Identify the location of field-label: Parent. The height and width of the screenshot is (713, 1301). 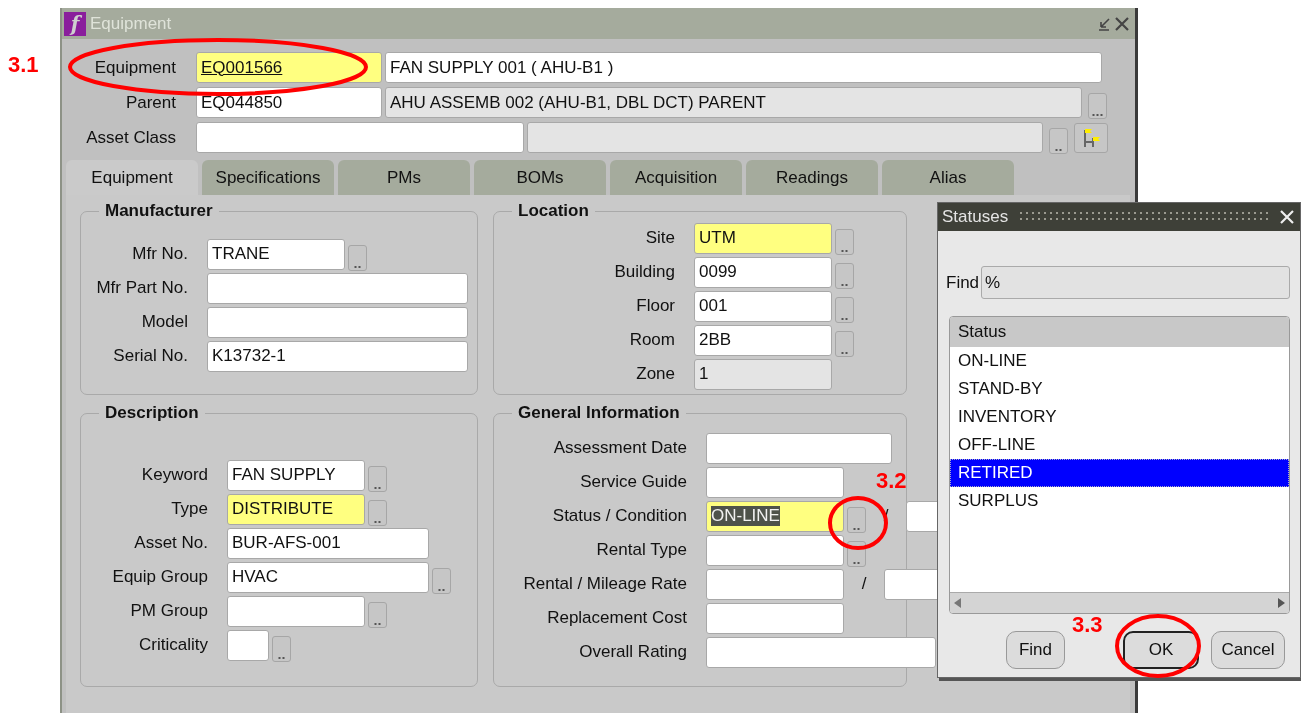
(150, 102).